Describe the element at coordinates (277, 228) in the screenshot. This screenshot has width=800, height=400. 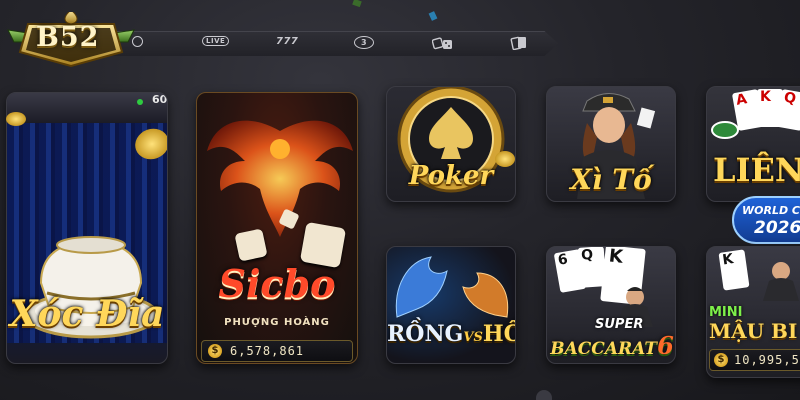
I see `game-card-sicbo: Sicbo PHƯỢNG HOÀNG $ 6,578,861` at that location.